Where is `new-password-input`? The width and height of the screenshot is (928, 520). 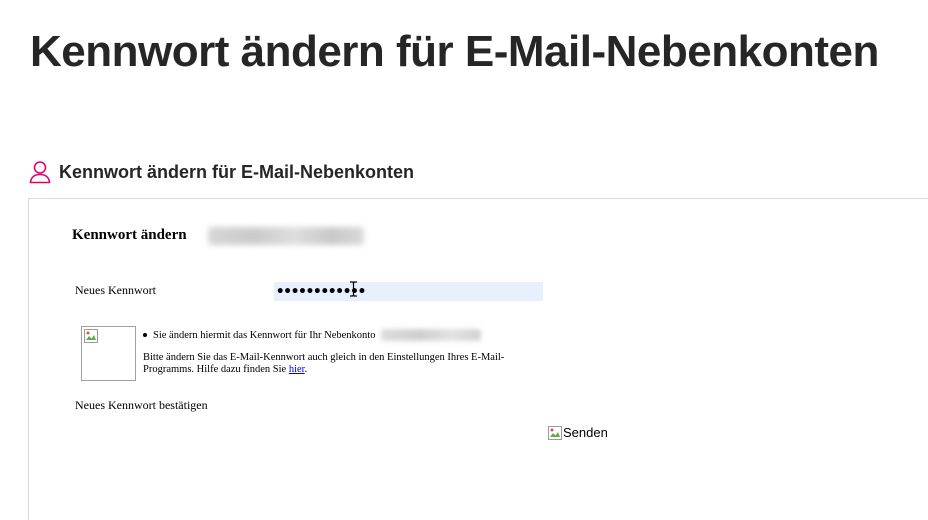
new-password-input is located at coordinates (408, 291).